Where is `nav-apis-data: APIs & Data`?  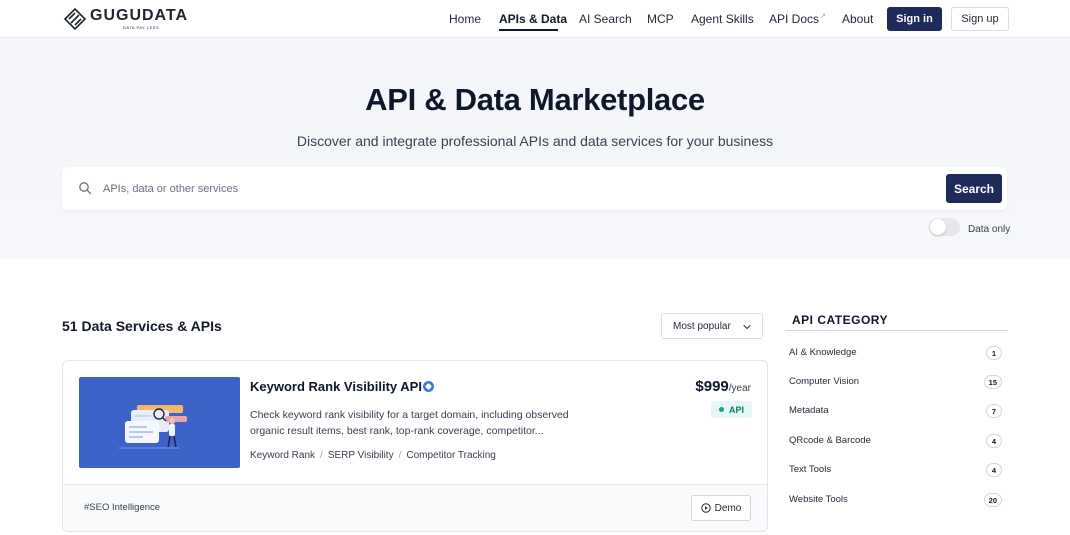 nav-apis-data: APIs & Data is located at coordinates (533, 19).